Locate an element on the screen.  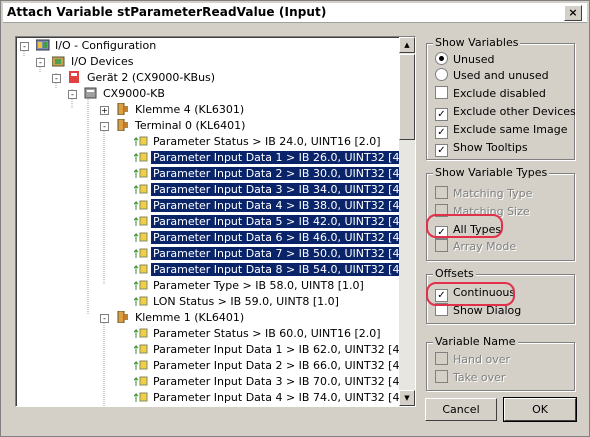
unused-radio: Unused is located at coordinates (464, 60).